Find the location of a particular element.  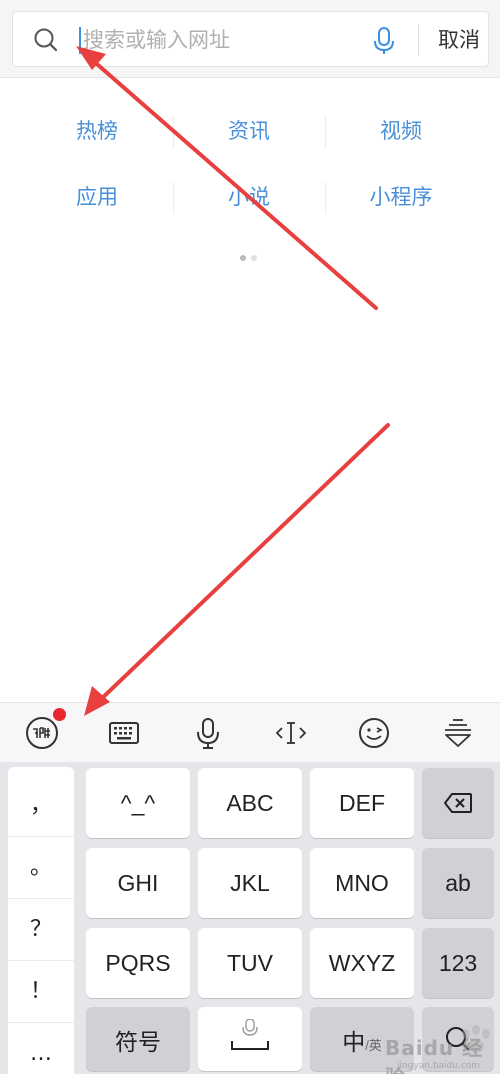

cancel-button: 取消 is located at coordinates (459, 40).